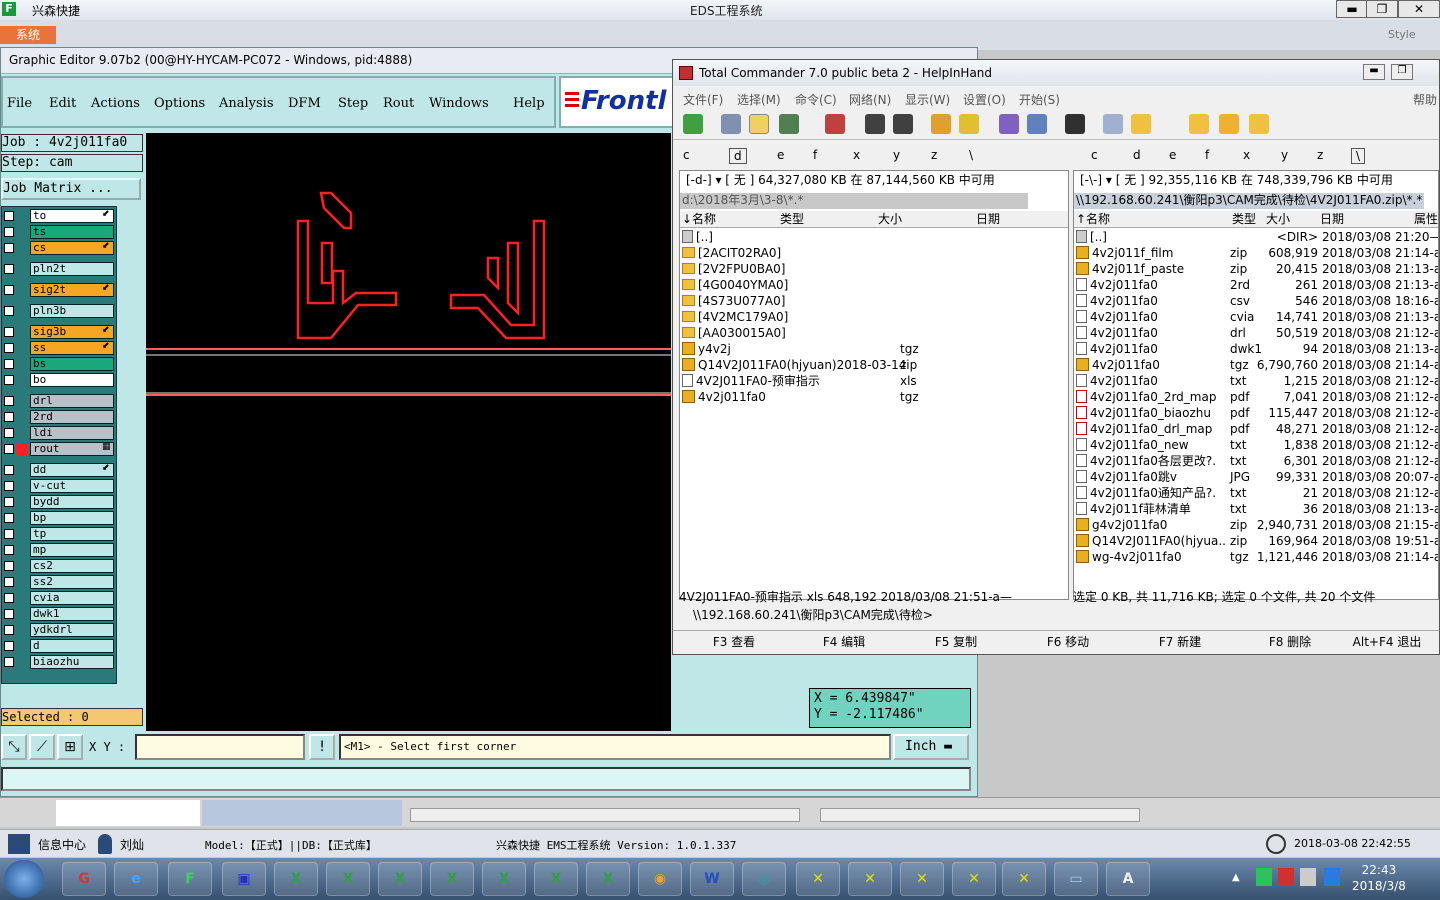  Describe the element at coordinates (759, 124) in the screenshot. I see `detail-view-icon` at that location.